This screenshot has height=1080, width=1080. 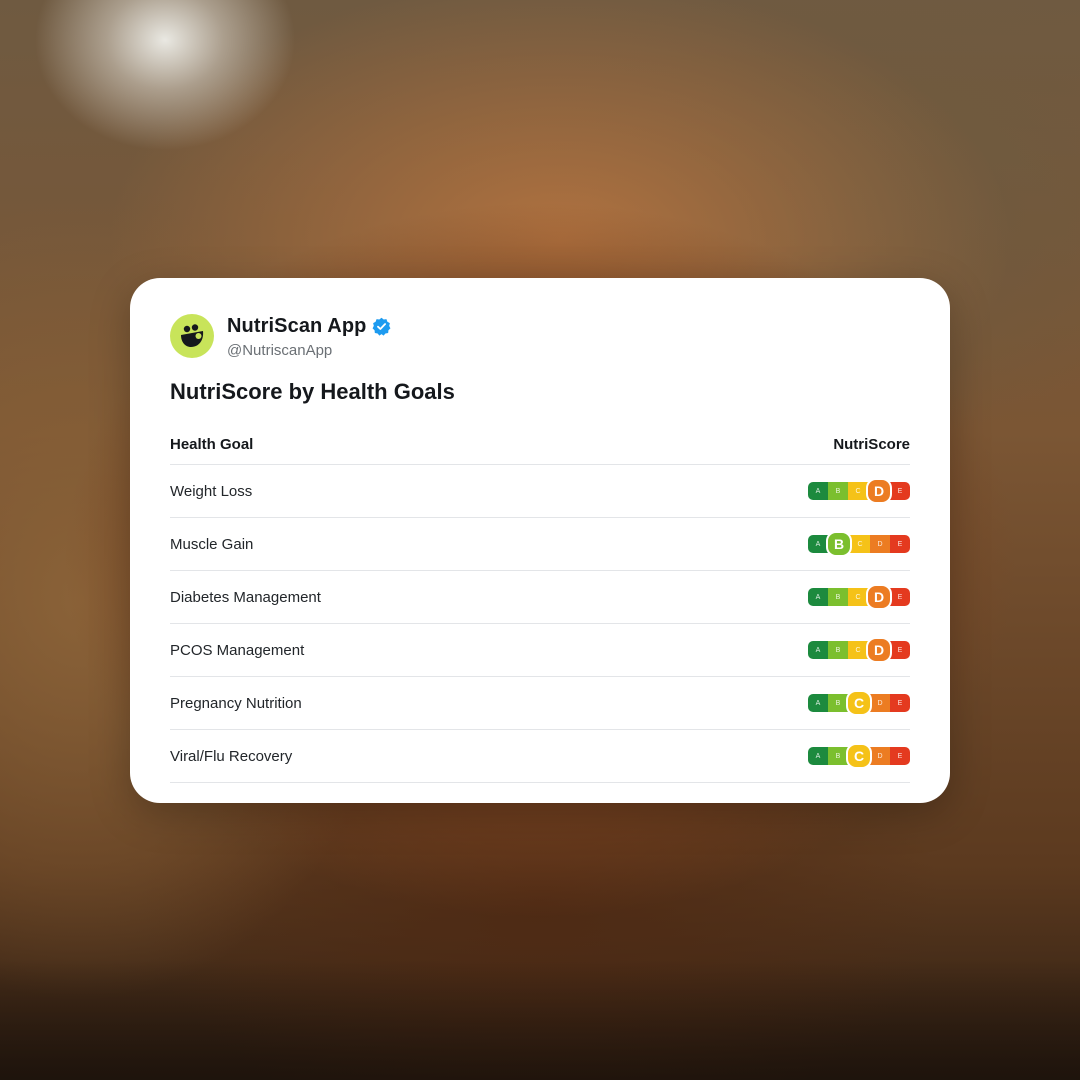 I want to click on nutriscore-grade-b-active: B, so click(x=839, y=544).